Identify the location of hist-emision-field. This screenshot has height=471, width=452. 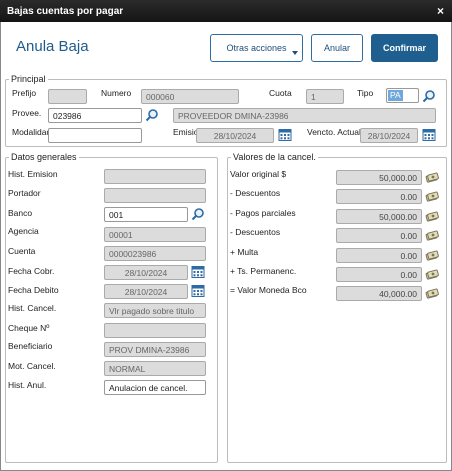
(155, 176).